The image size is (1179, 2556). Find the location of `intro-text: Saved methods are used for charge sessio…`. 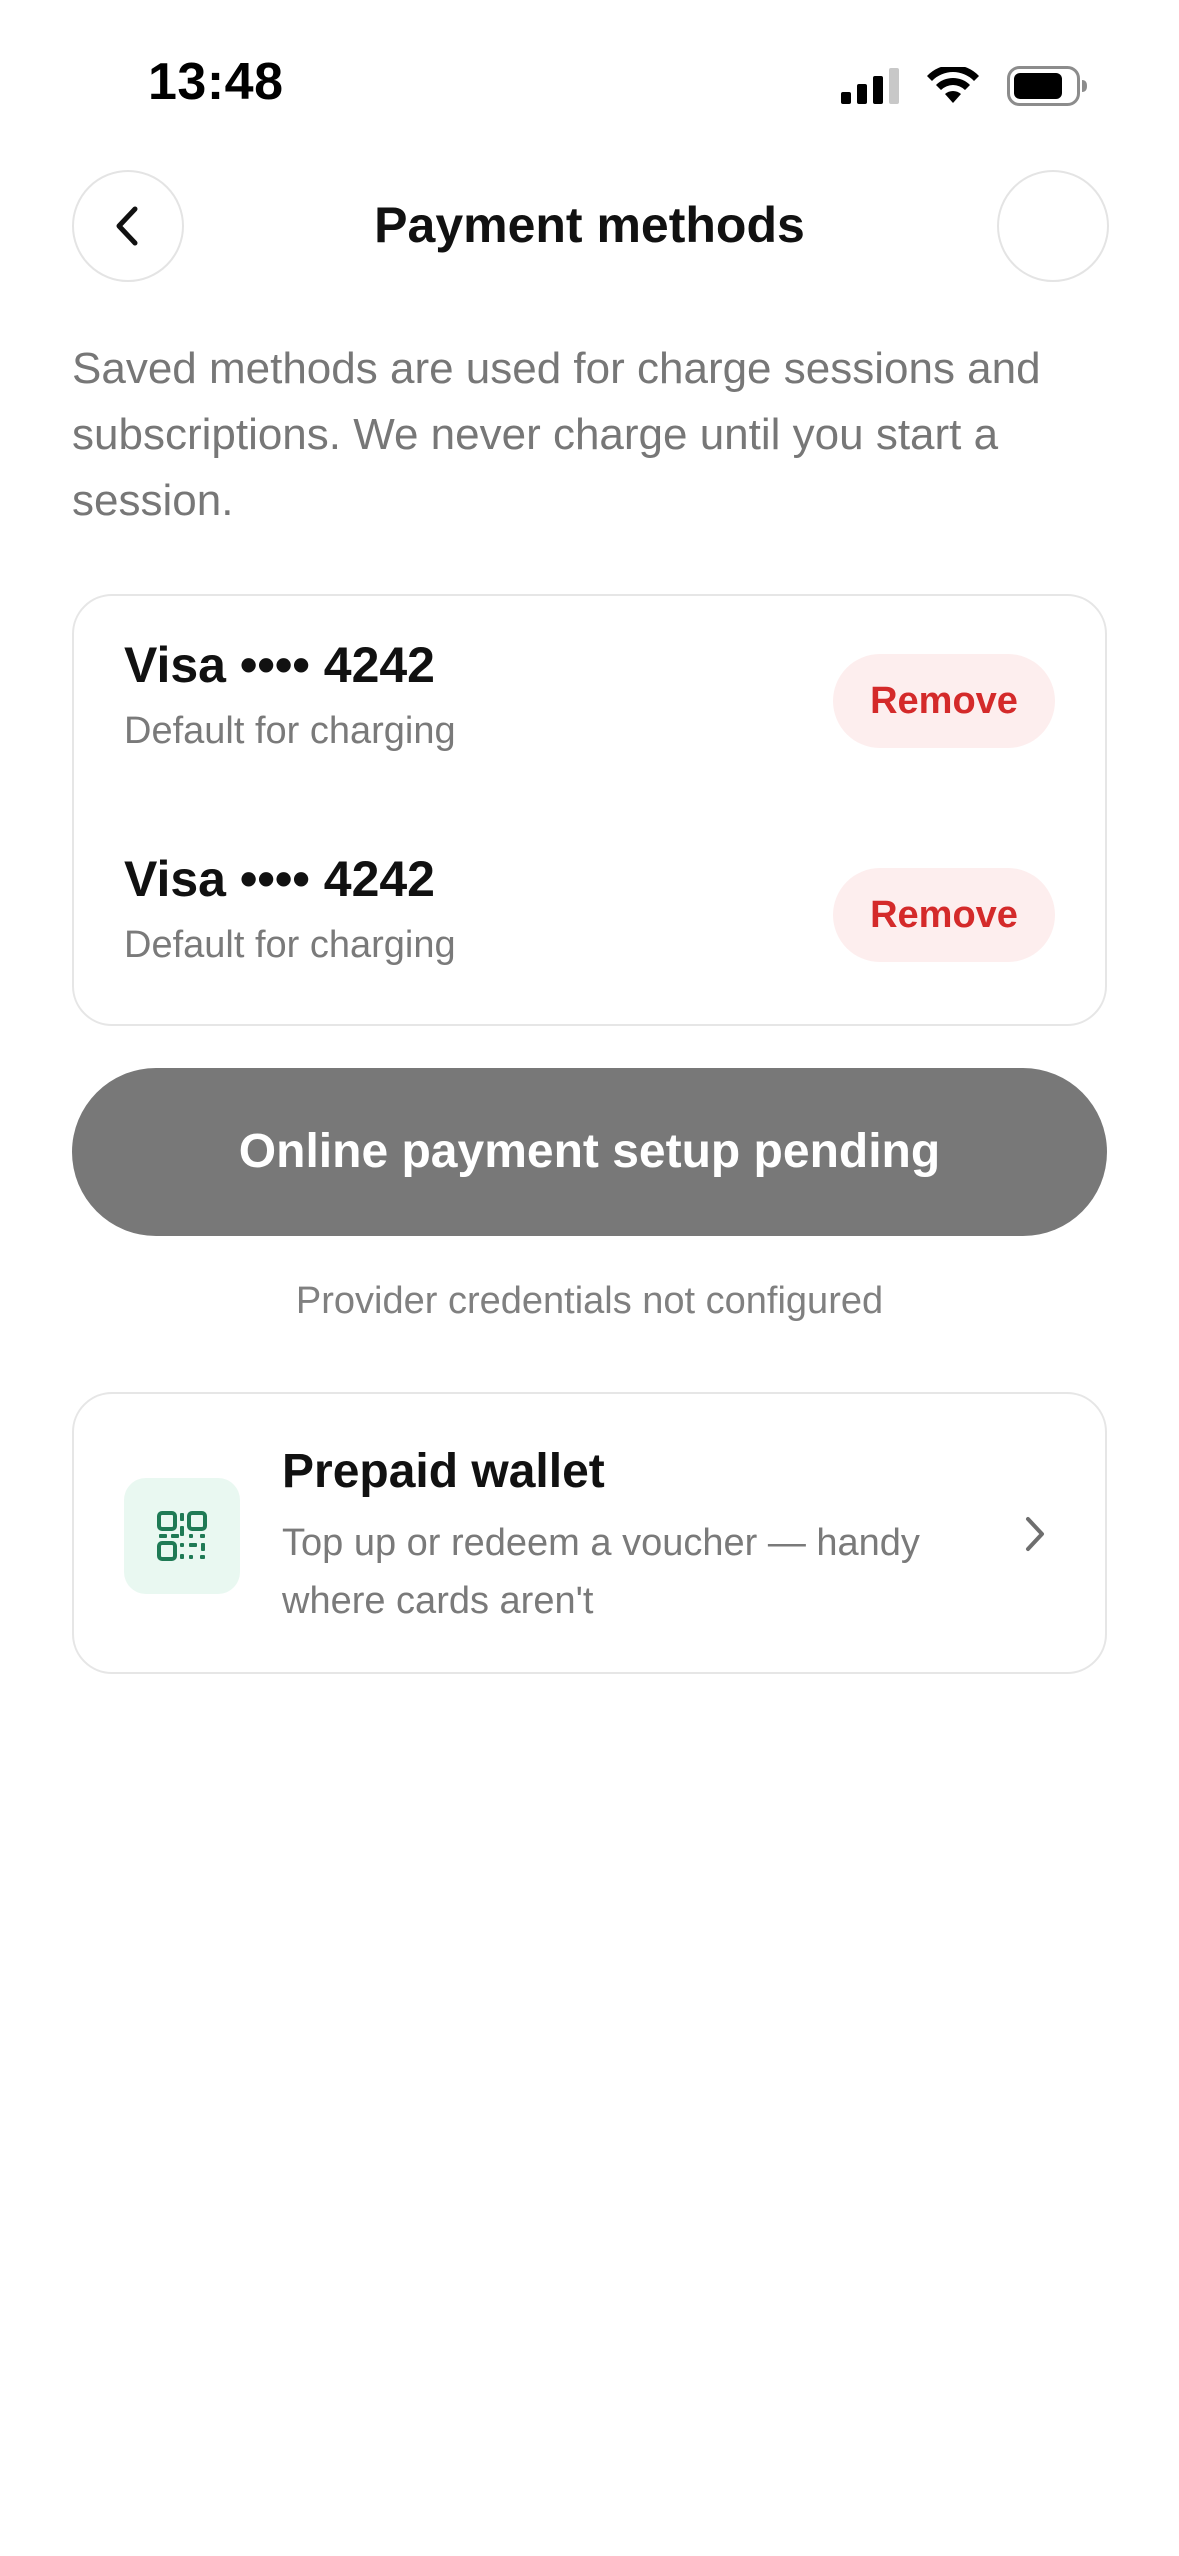

intro-text: Saved methods are used for charge sessio… is located at coordinates (556, 434).